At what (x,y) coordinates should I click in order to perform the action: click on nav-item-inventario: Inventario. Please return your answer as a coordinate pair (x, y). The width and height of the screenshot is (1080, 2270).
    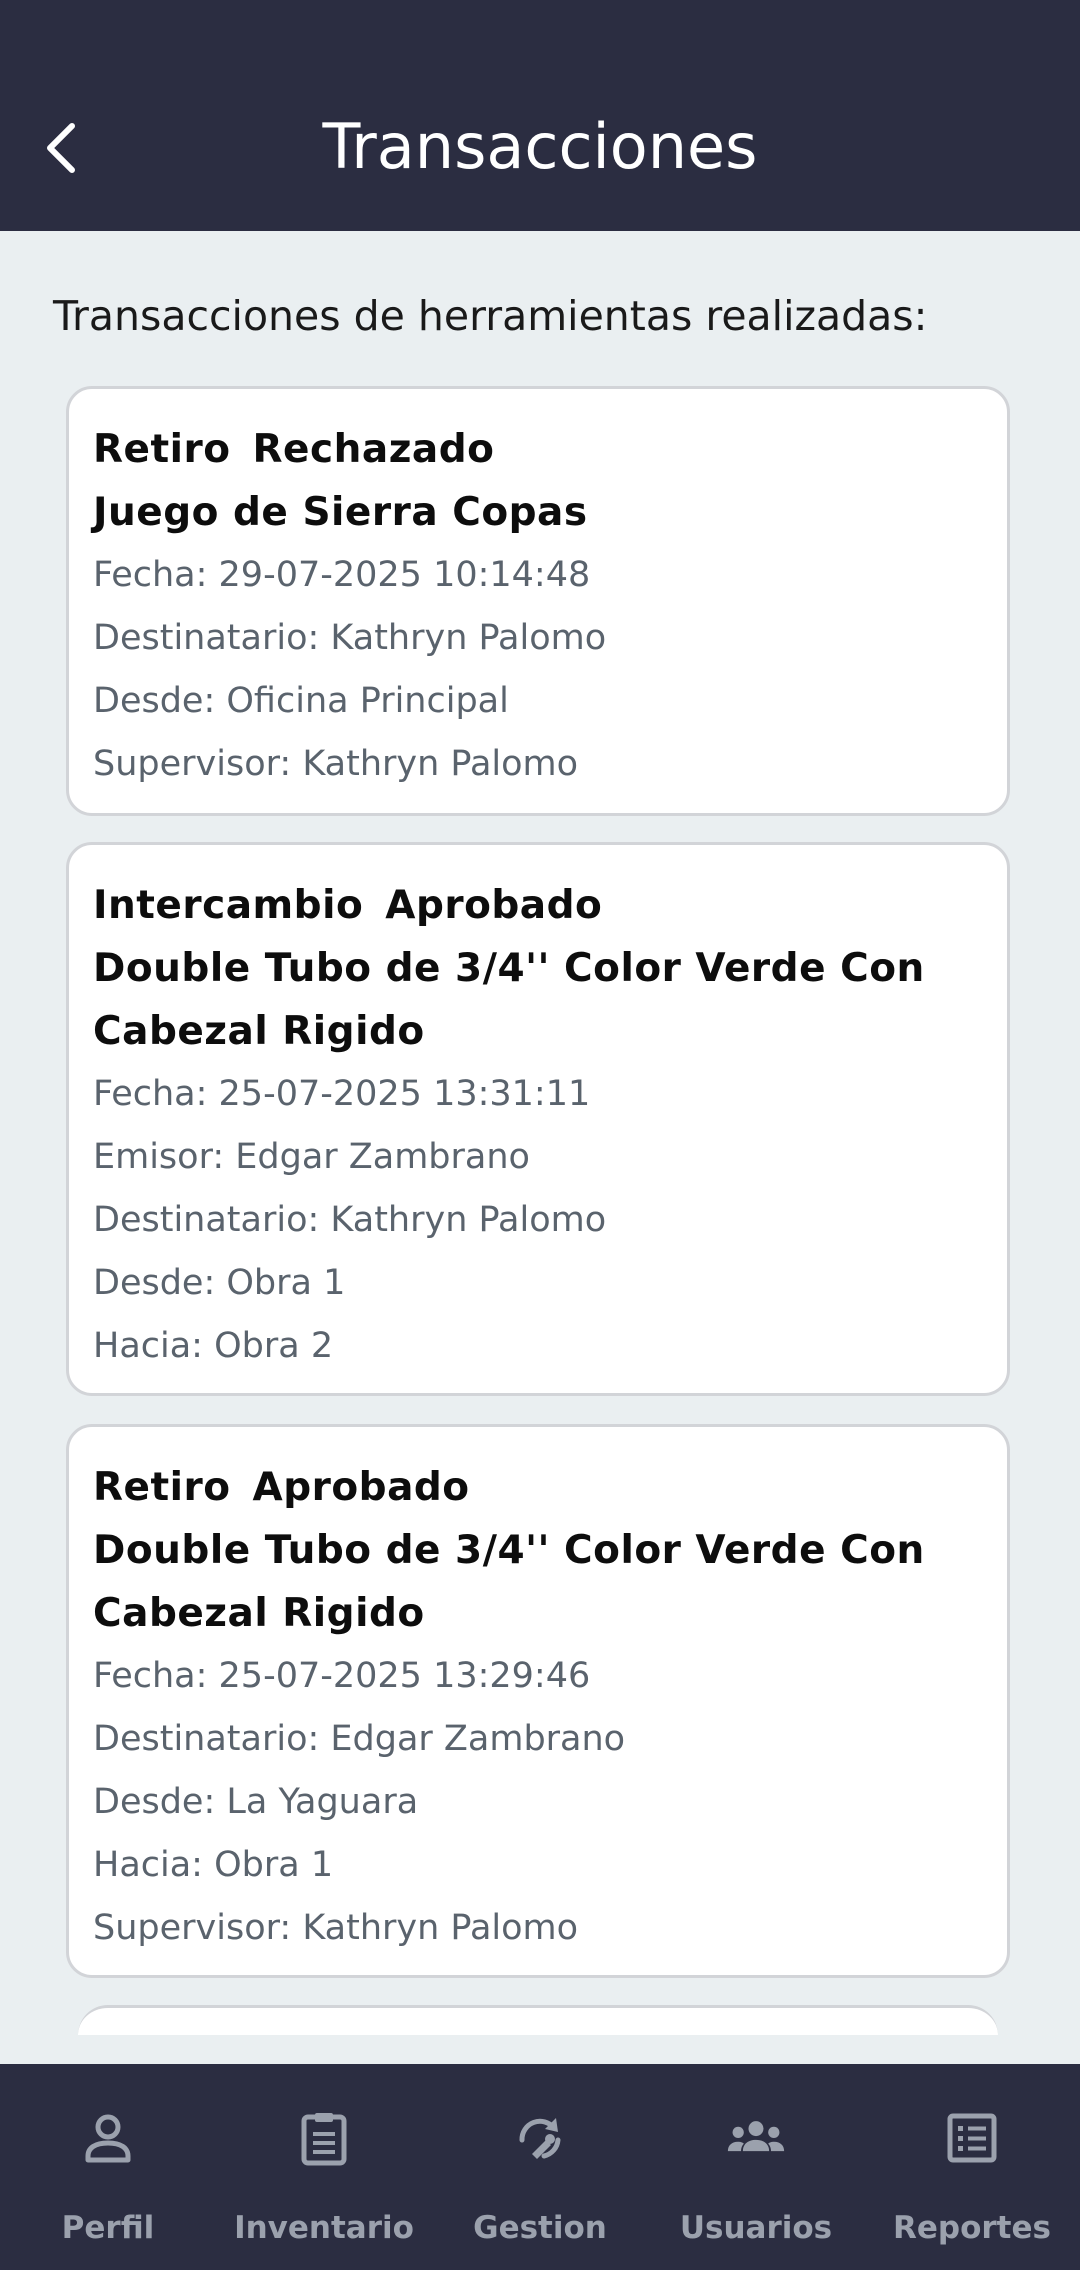
    Looking at the image, I should click on (324, 2167).